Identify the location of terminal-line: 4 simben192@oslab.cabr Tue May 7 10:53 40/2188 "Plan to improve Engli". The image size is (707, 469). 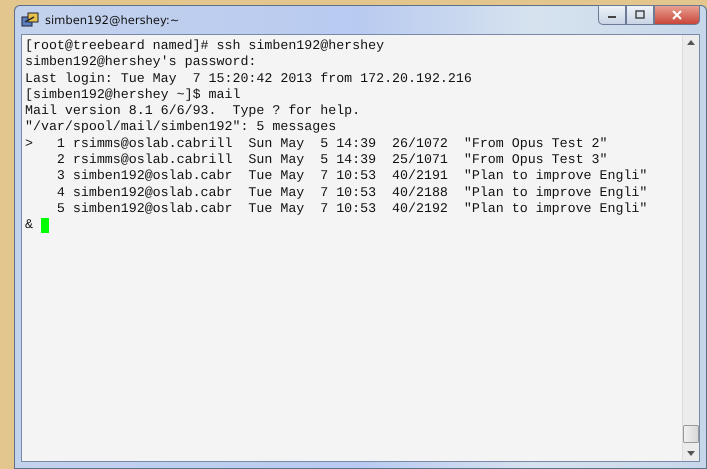
(352, 192).